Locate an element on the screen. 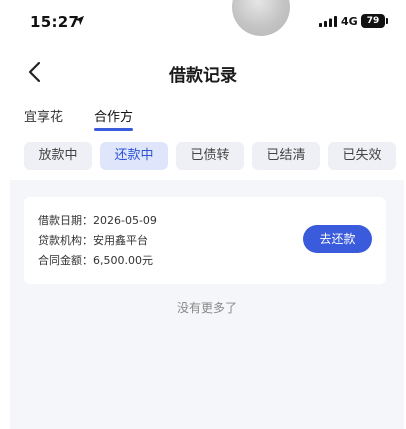 The height and width of the screenshot is (429, 406). tab-label: 合作方 is located at coordinates (114, 117).